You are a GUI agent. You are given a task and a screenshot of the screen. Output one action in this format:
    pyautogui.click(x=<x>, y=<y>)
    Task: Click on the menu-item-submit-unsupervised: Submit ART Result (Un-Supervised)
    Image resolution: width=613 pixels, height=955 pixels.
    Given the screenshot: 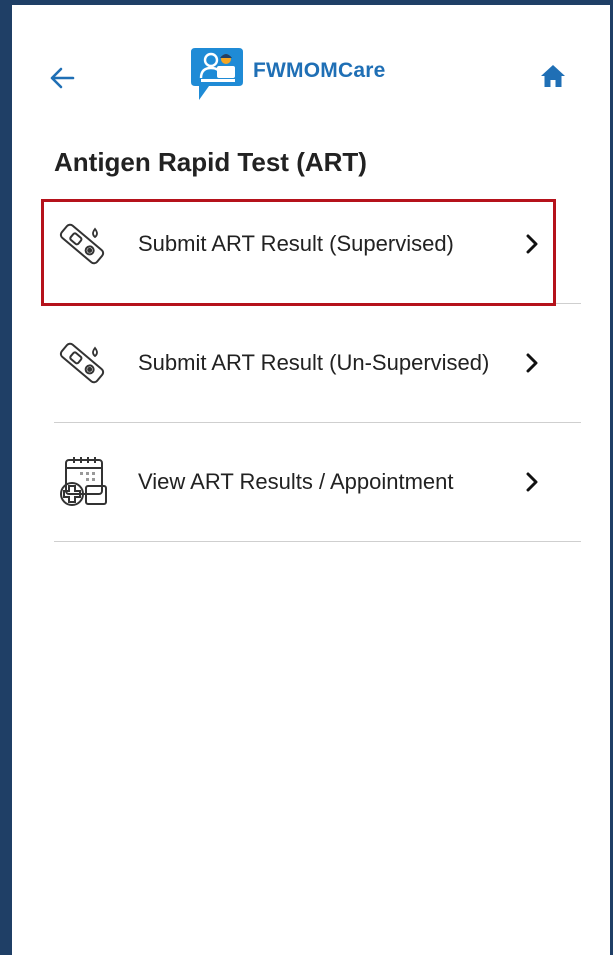 What is the action you would take?
    pyautogui.click(x=317, y=363)
    